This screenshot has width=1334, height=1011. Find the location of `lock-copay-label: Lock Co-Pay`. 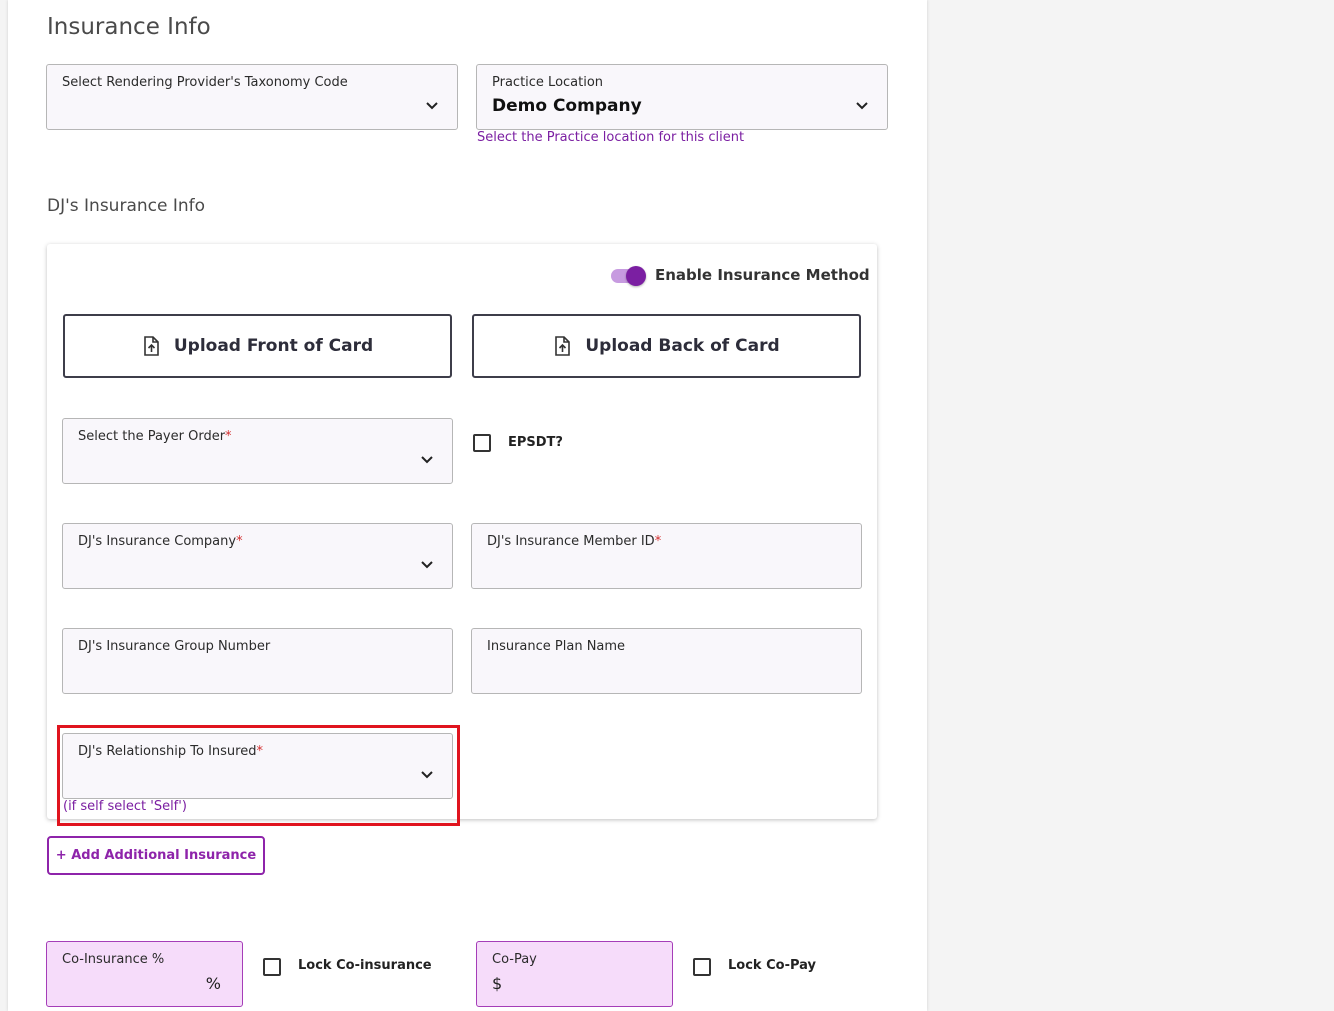

lock-copay-label: Lock Co-Pay is located at coordinates (772, 965).